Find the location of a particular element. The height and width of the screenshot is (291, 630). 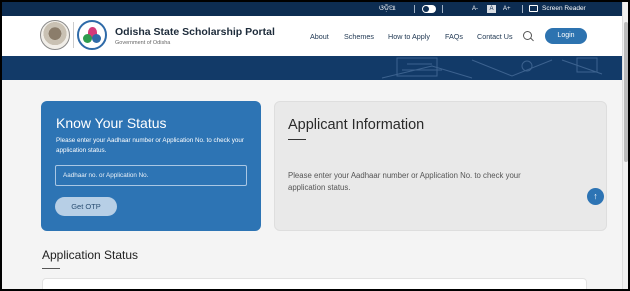

banner-illustration is located at coordinates (492, 68).